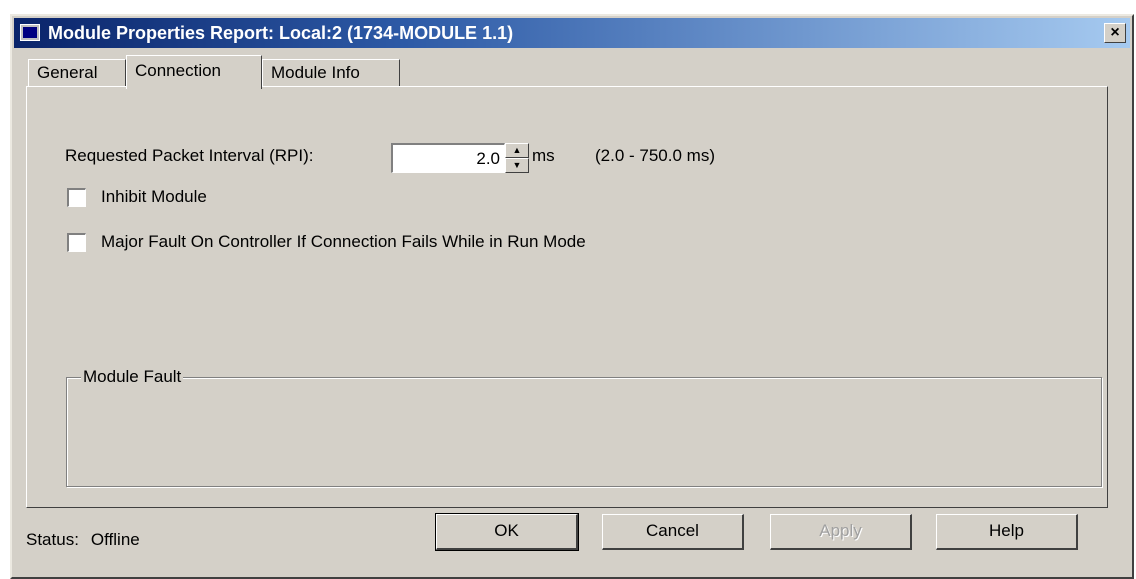 This screenshot has height=579, width=1136. What do you see at coordinates (132, 377) in the screenshot?
I see `module-fault-legend: Module Fault` at bounding box center [132, 377].